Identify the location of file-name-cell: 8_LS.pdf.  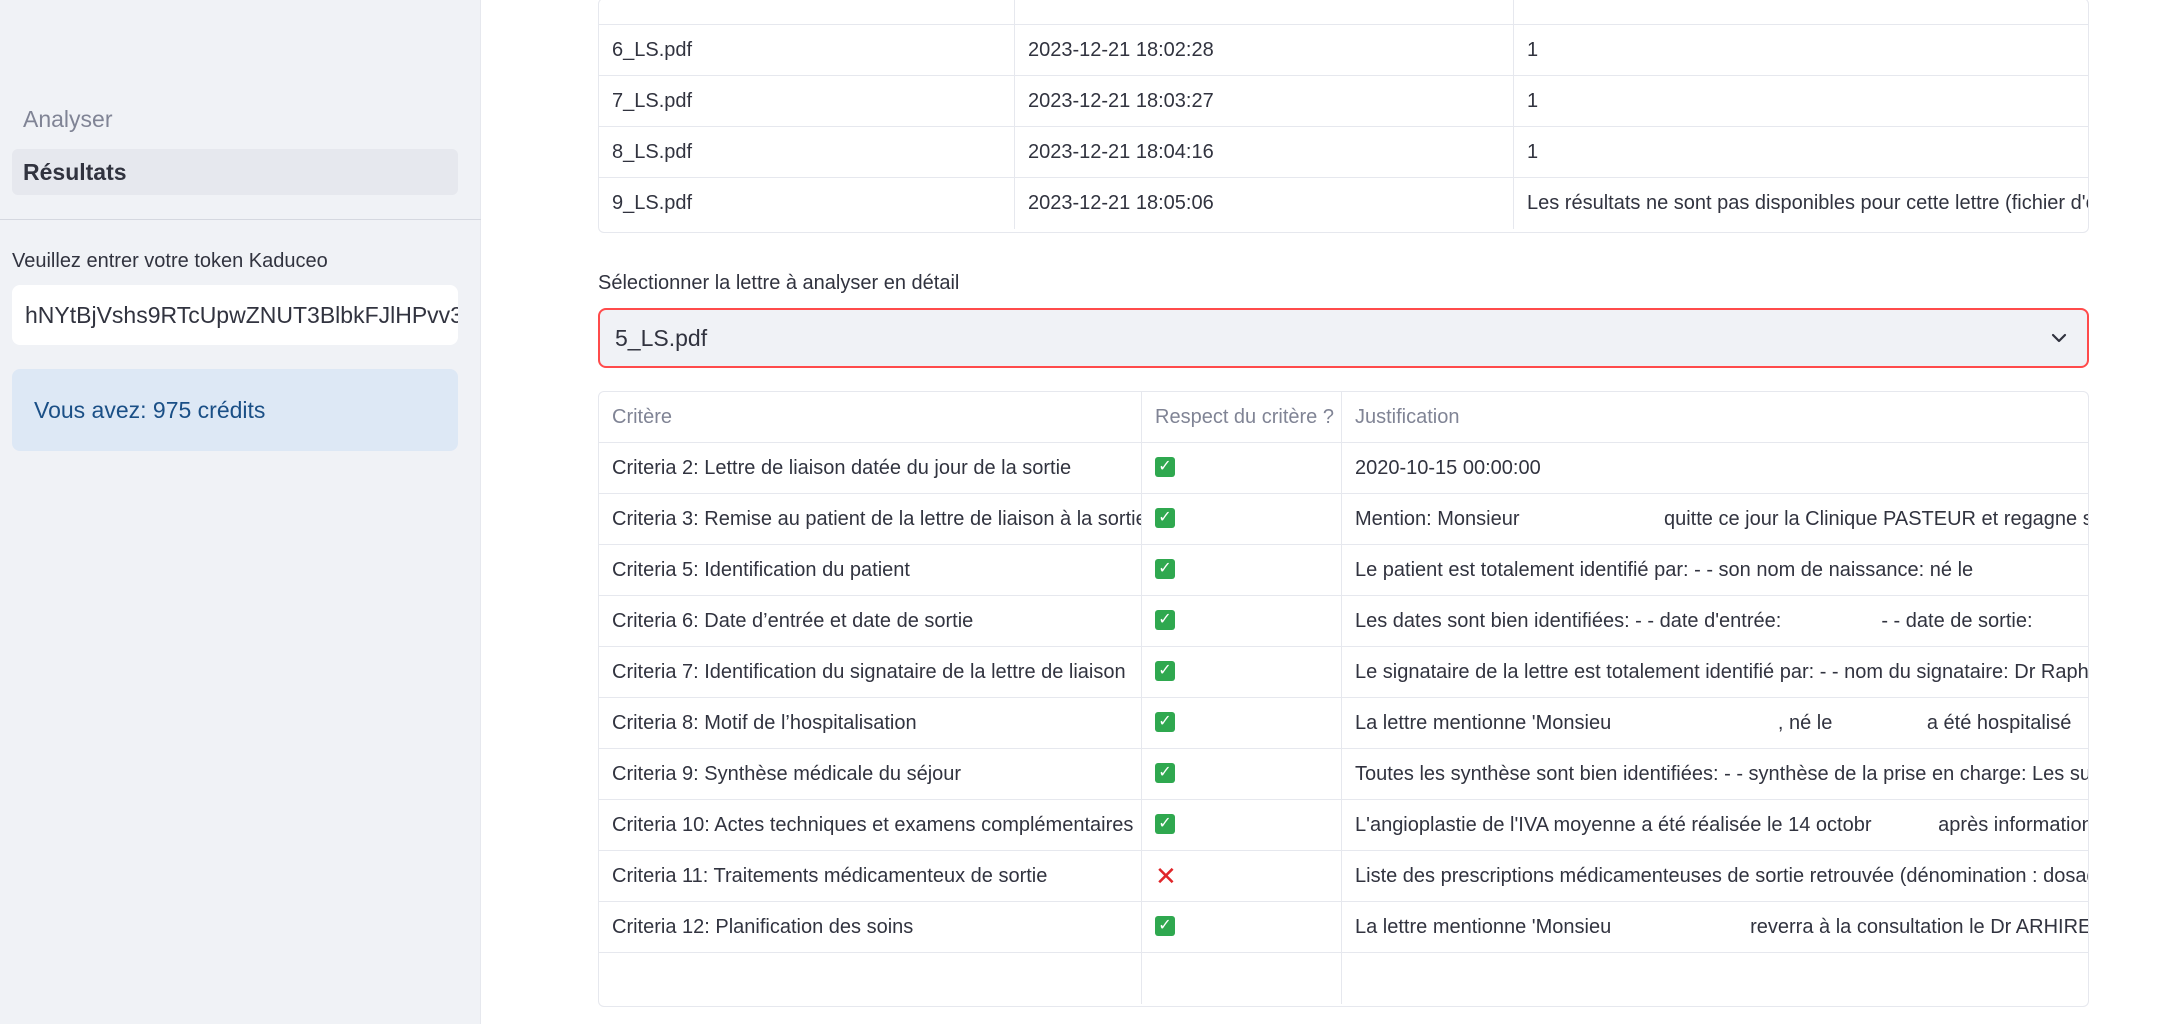
(807, 152).